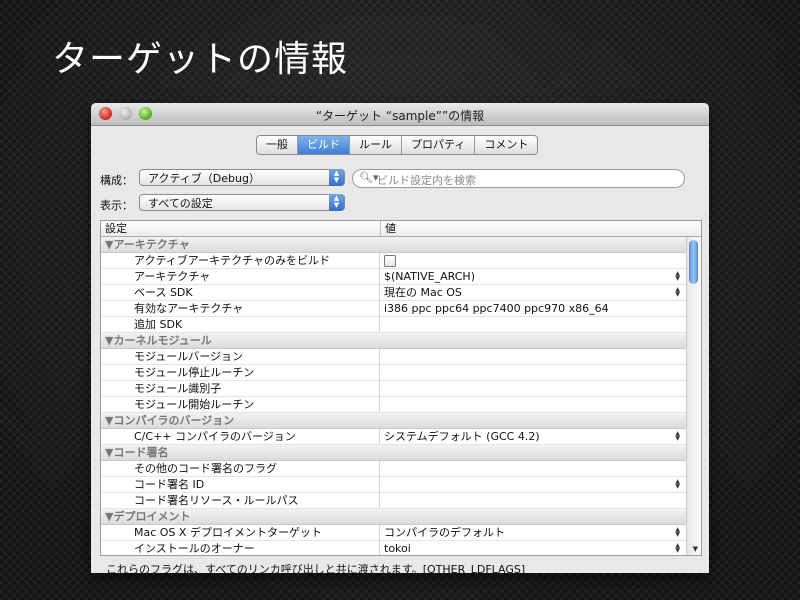  Describe the element at coordinates (240, 500) in the screenshot. I see `setting-name: コード署名リソース・ルールパス` at that location.